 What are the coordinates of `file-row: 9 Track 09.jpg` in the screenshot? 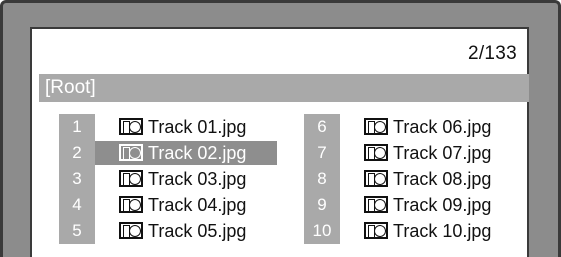 It's located at (414, 205).